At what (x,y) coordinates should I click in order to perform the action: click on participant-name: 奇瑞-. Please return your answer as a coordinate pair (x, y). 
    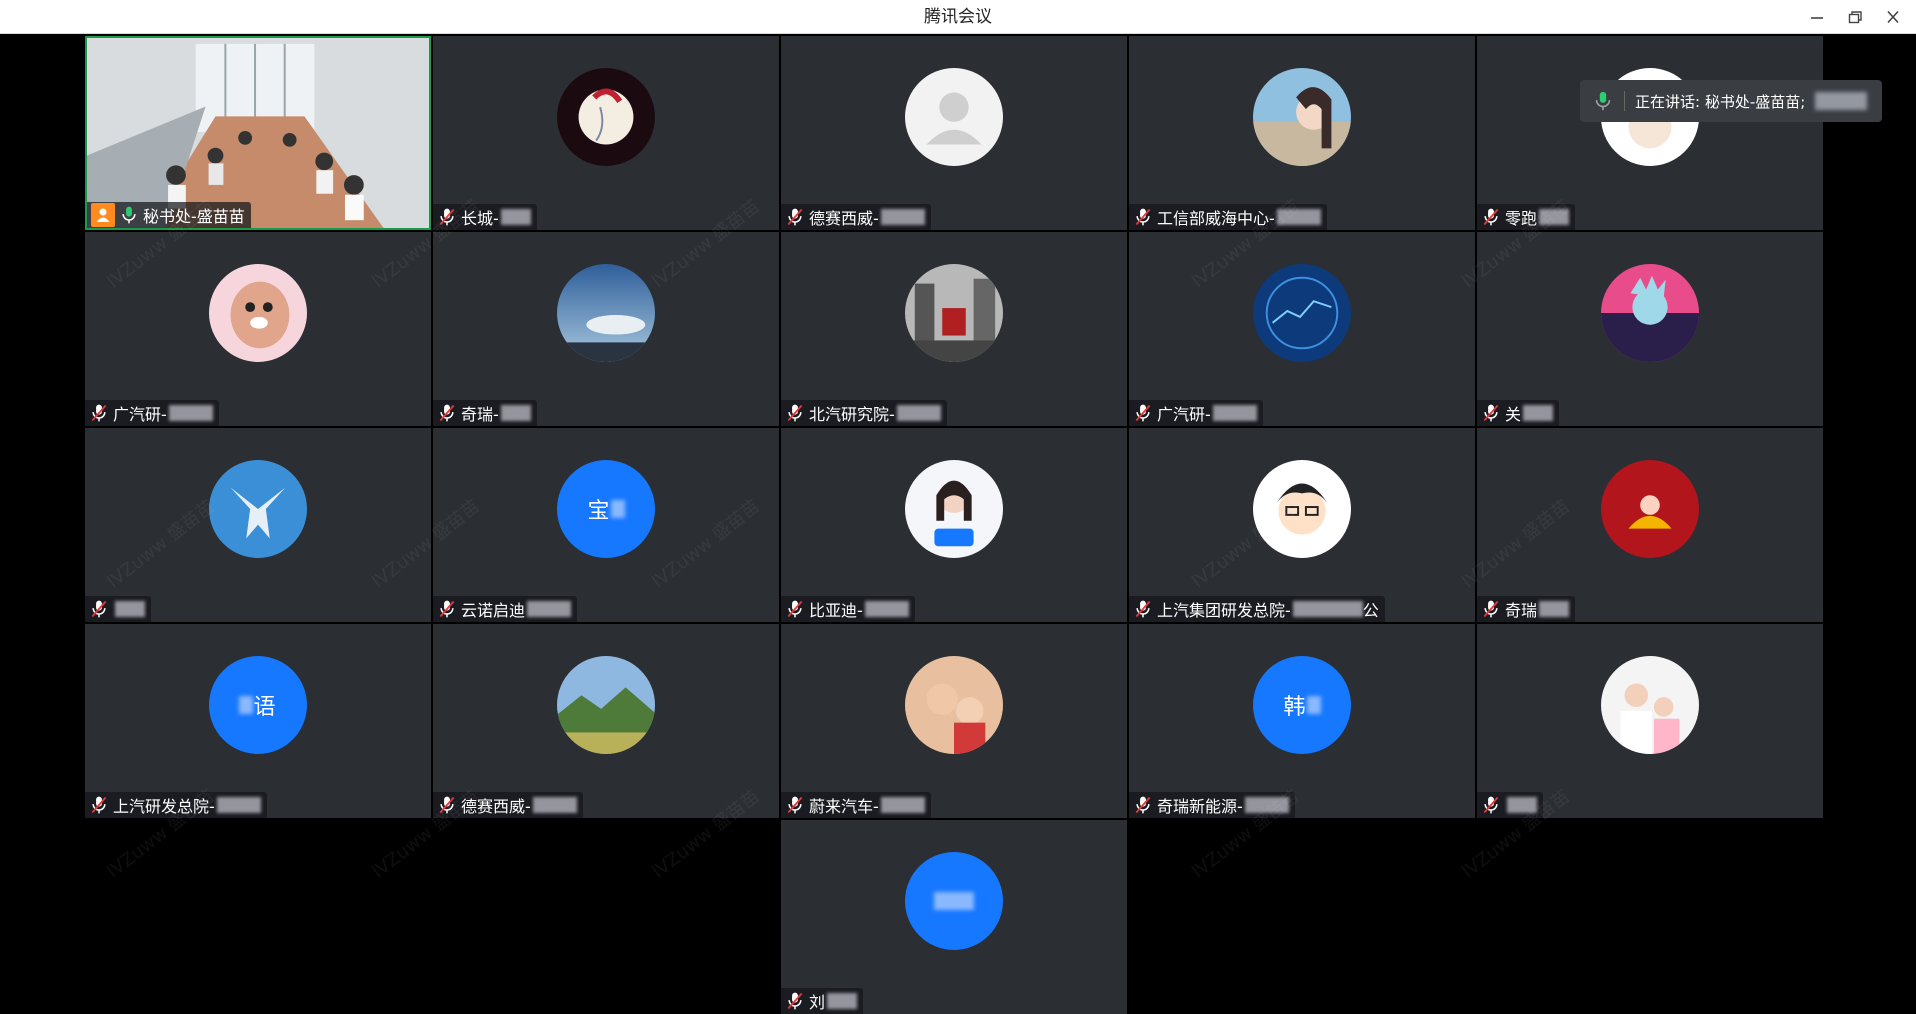
    Looking at the image, I should click on (480, 414).